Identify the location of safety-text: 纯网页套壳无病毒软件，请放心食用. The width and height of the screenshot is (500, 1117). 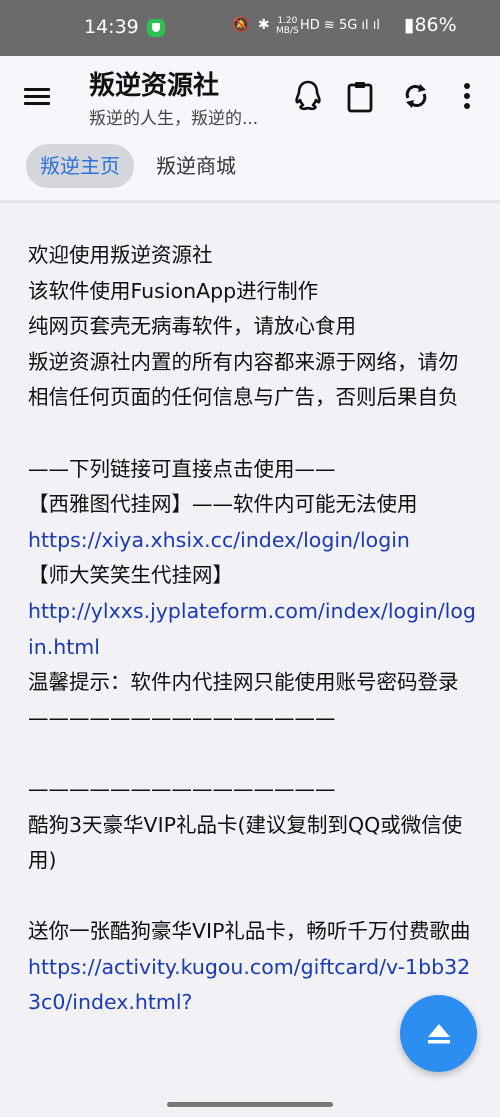
(192, 326).